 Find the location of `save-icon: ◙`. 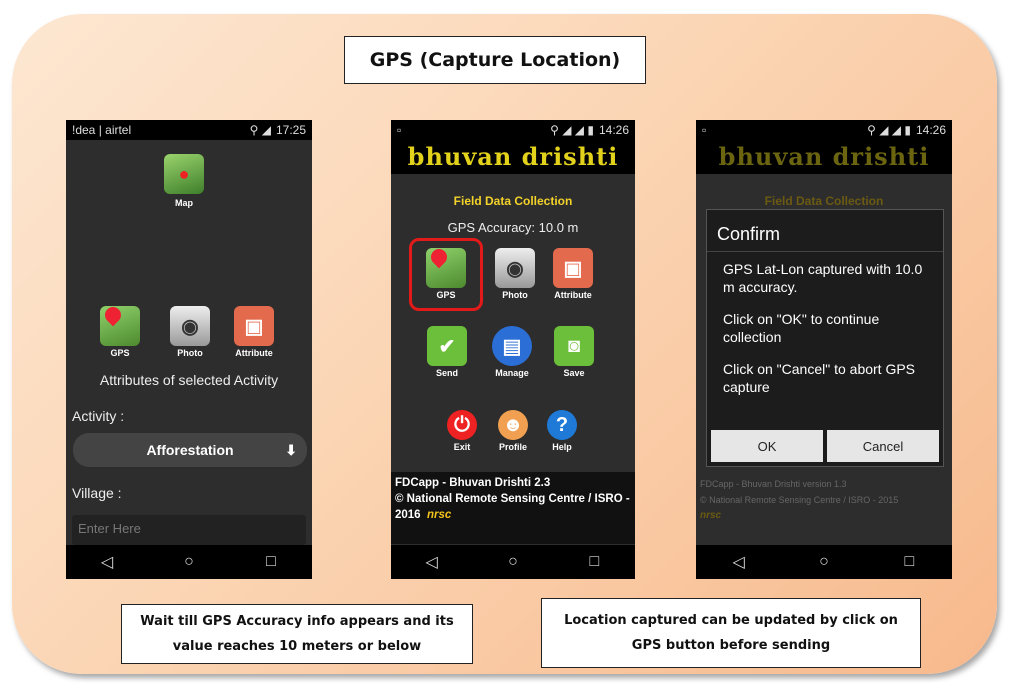

save-icon: ◙ is located at coordinates (574, 346).